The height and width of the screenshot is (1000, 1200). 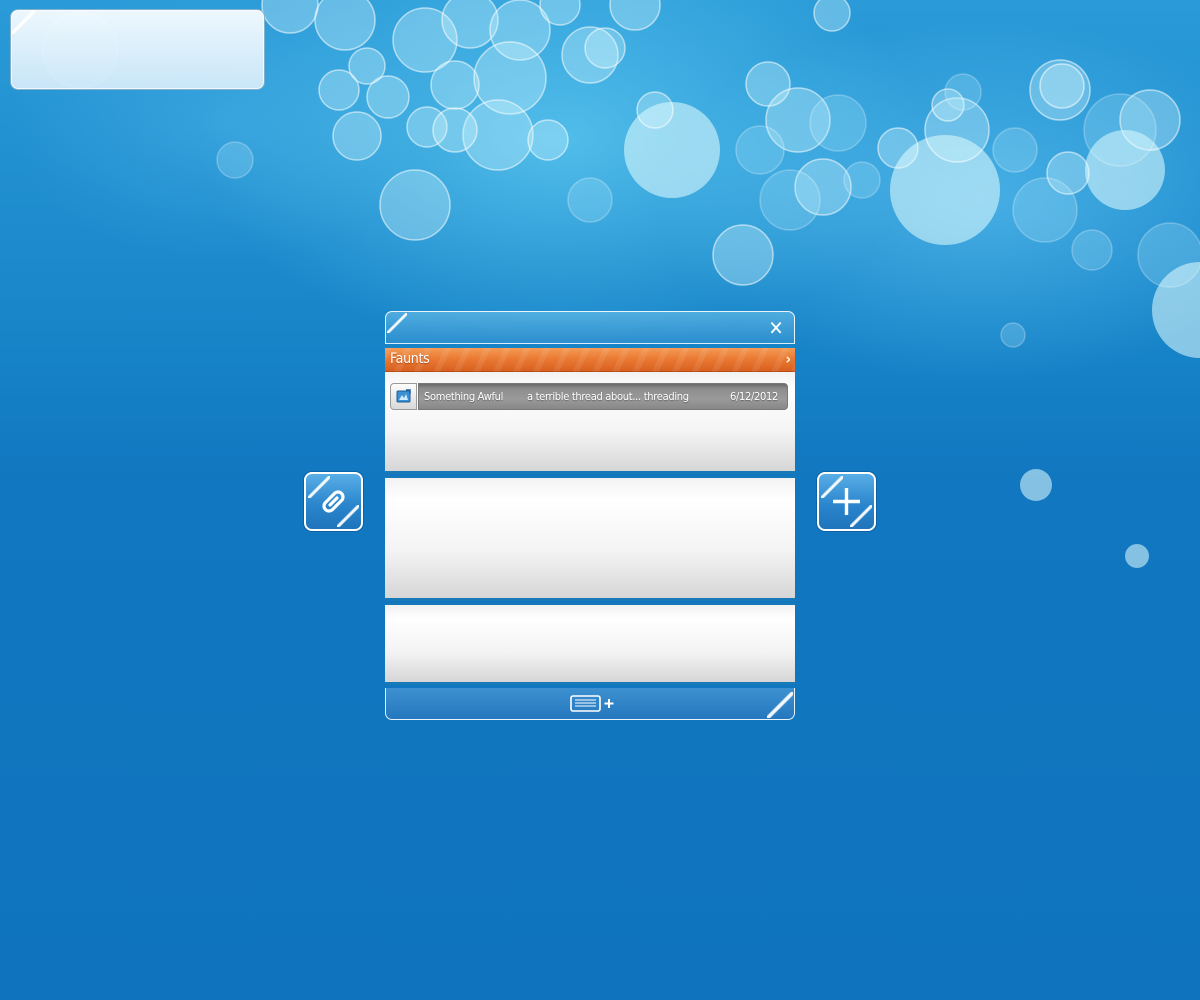 I want to click on link-icon, so click(x=333, y=501).